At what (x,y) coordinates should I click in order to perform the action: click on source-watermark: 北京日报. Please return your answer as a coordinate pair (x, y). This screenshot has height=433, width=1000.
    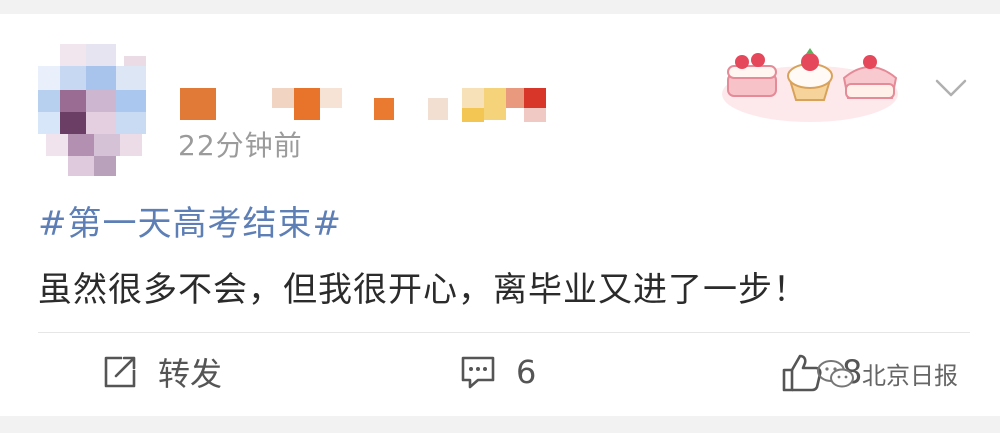
    Looking at the image, I should click on (887, 373).